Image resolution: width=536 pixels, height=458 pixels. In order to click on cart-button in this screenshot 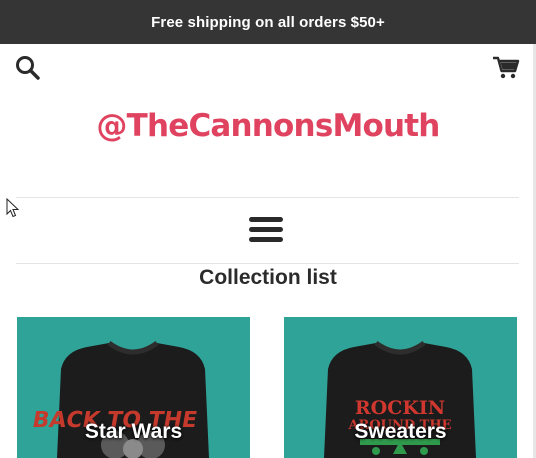, I will do `click(506, 68)`.